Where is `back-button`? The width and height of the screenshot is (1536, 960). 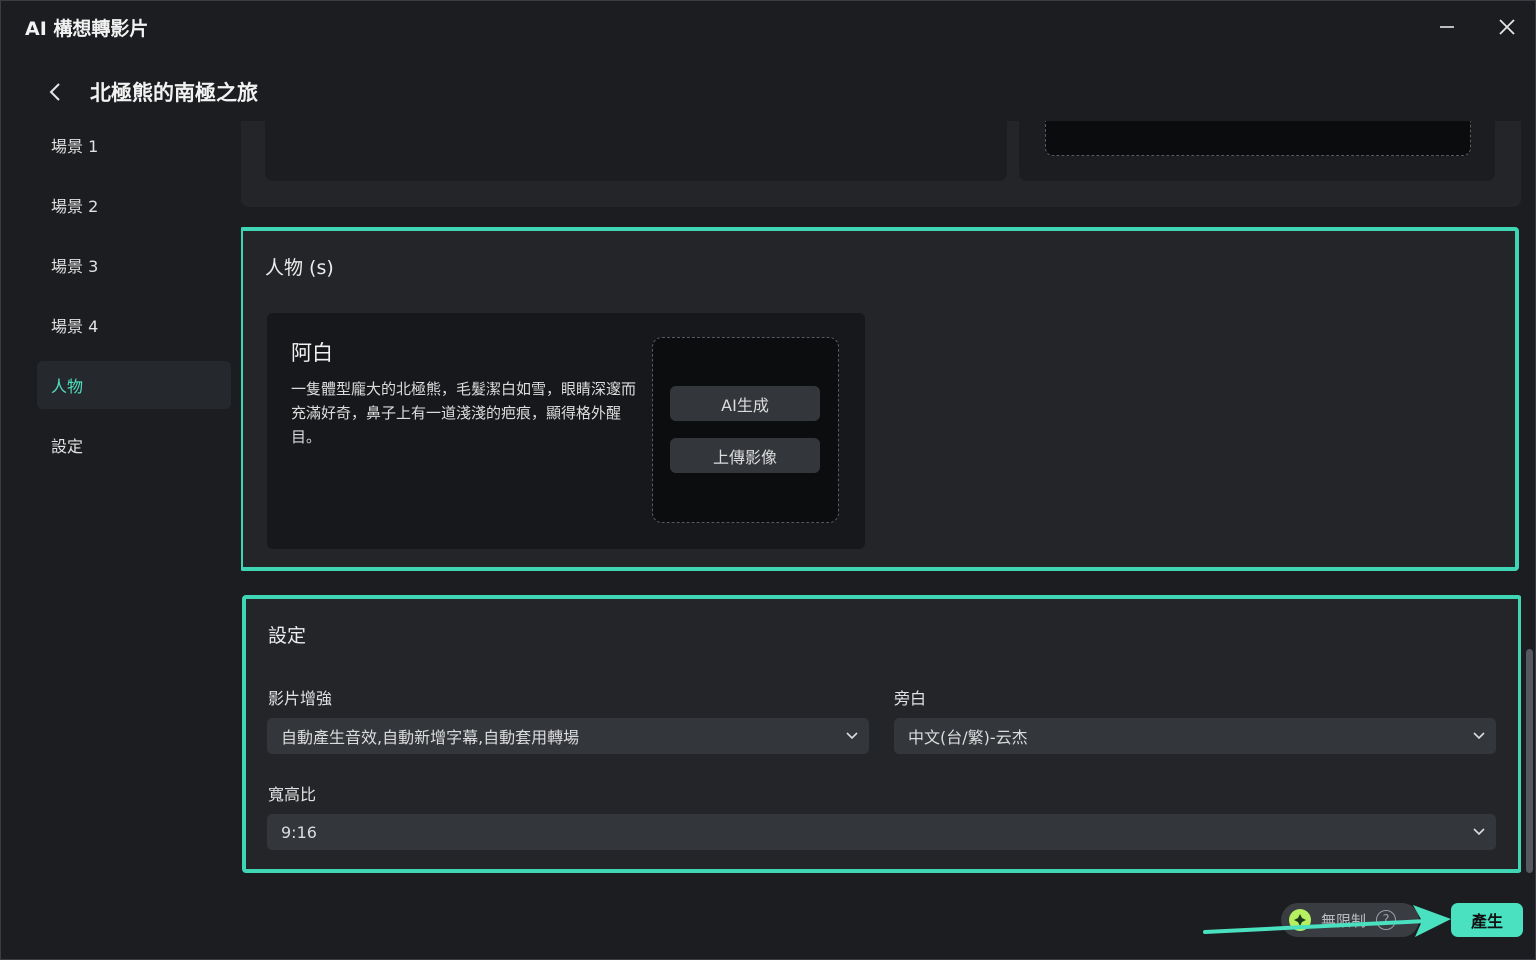 back-button is located at coordinates (56, 92).